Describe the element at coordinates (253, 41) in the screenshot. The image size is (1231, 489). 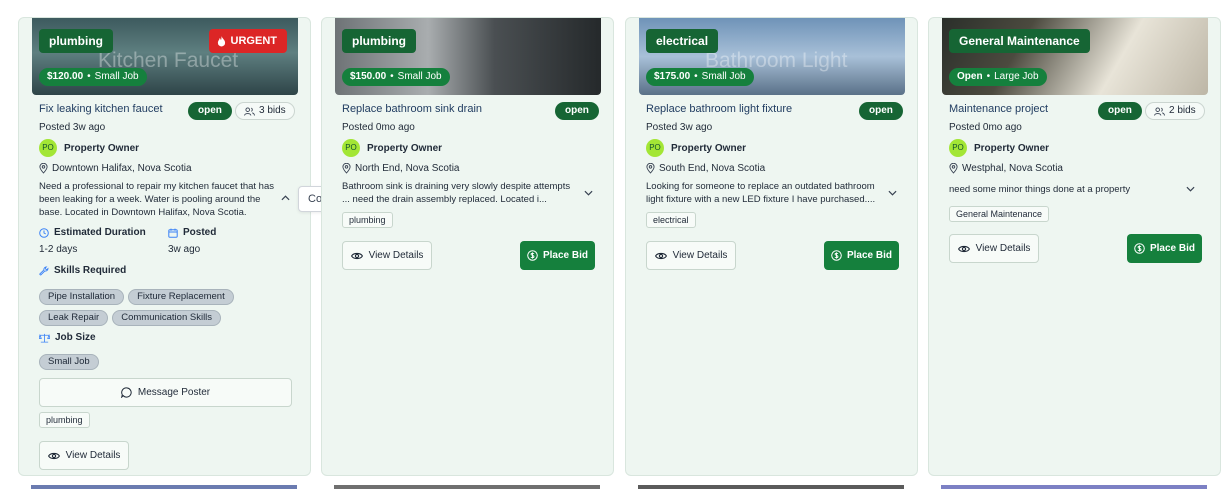
I see `urgent-label: URGENT` at that location.